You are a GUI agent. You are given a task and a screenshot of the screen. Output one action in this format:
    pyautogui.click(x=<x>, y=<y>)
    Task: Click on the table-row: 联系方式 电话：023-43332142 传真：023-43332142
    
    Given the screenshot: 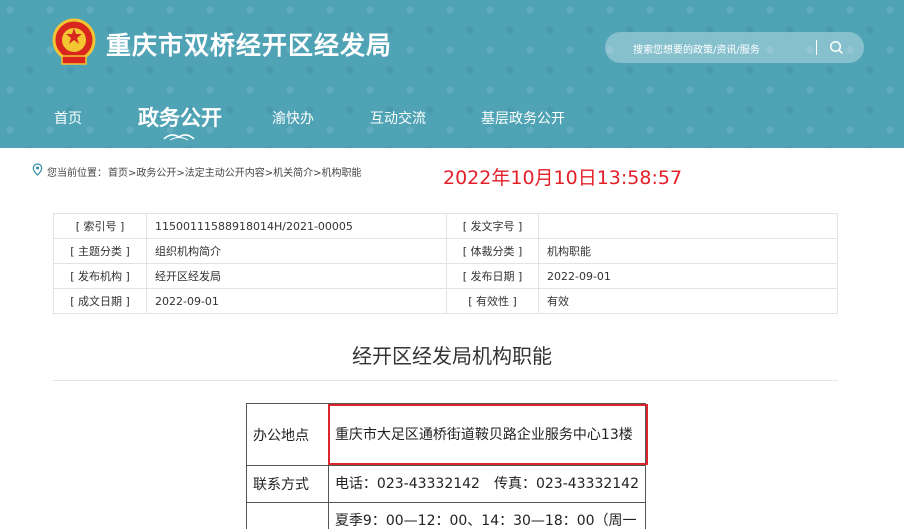 What is the action you would take?
    pyautogui.click(x=446, y=484)
    